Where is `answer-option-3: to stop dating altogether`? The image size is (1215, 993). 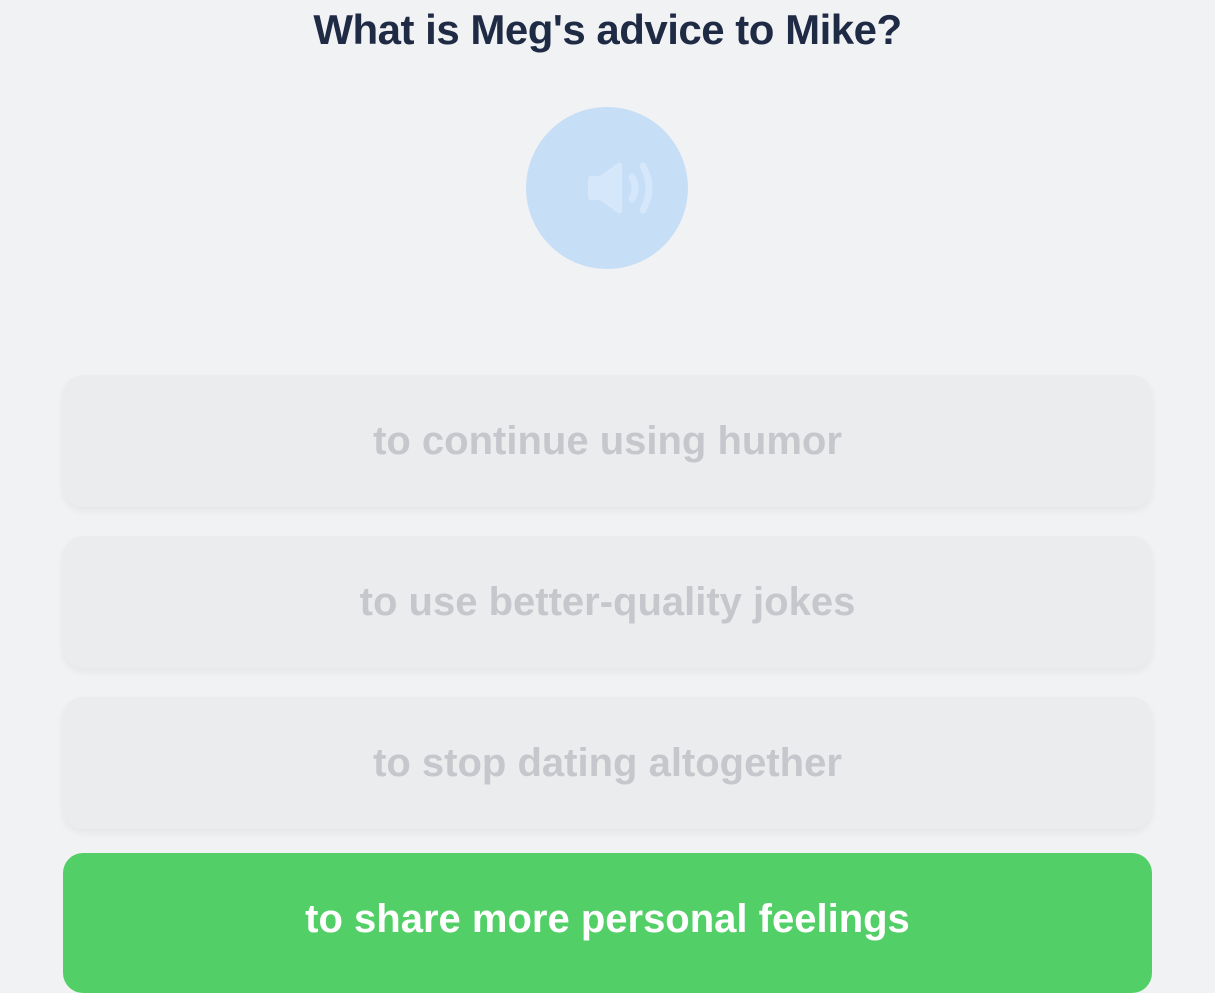
answer-option-3: to stop dating altogether is located at coordinates (607, 763).